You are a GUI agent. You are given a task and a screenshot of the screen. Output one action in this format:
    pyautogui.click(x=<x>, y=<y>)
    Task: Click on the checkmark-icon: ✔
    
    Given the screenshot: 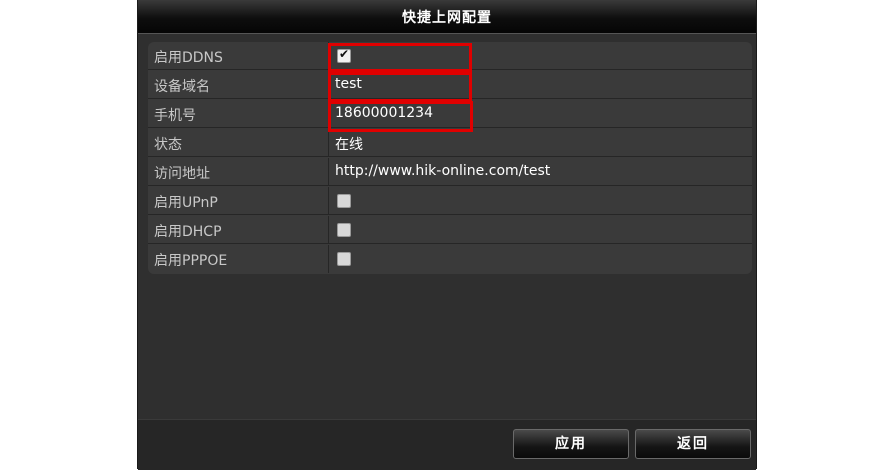 What is the action you would take?
    pyautogui.click(x=344, y=54)
    